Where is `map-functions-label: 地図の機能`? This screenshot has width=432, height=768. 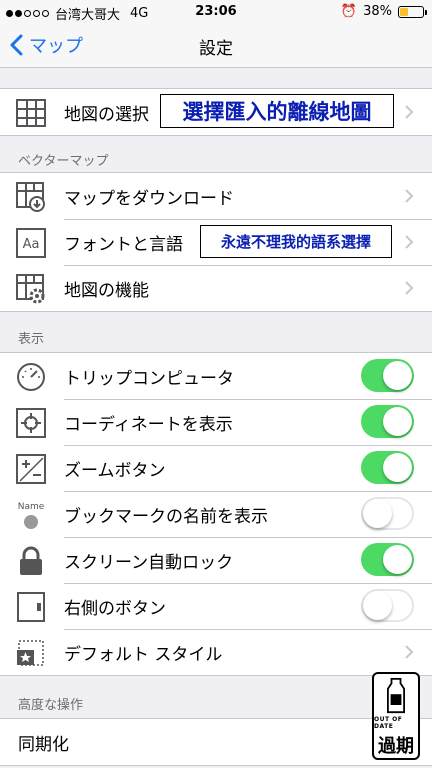 map-functions-label: 地図の機能 is located at coordinates (106, 290).